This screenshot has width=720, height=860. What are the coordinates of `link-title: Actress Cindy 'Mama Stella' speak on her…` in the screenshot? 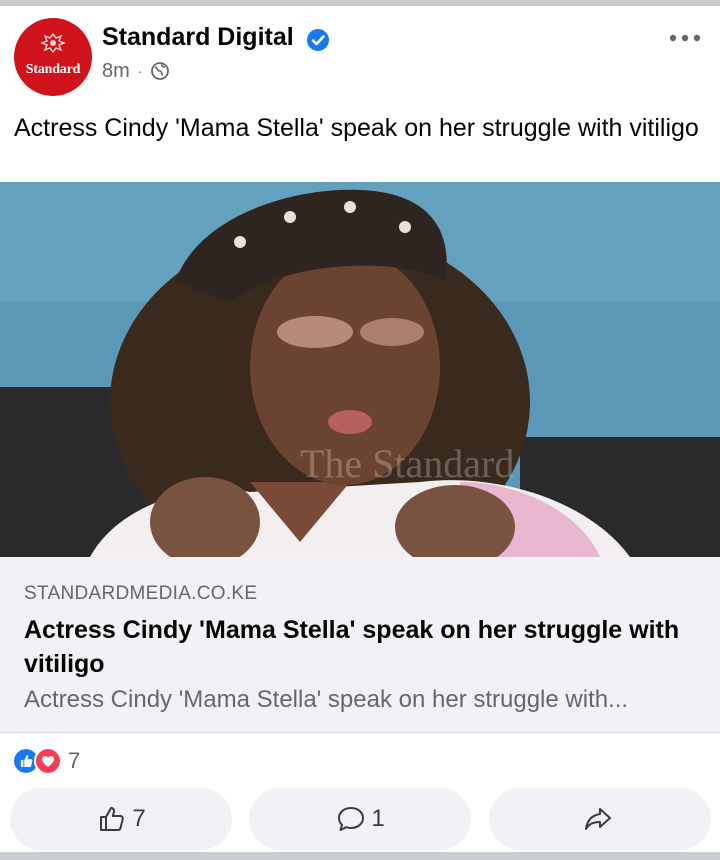 It's located at (364, 647).